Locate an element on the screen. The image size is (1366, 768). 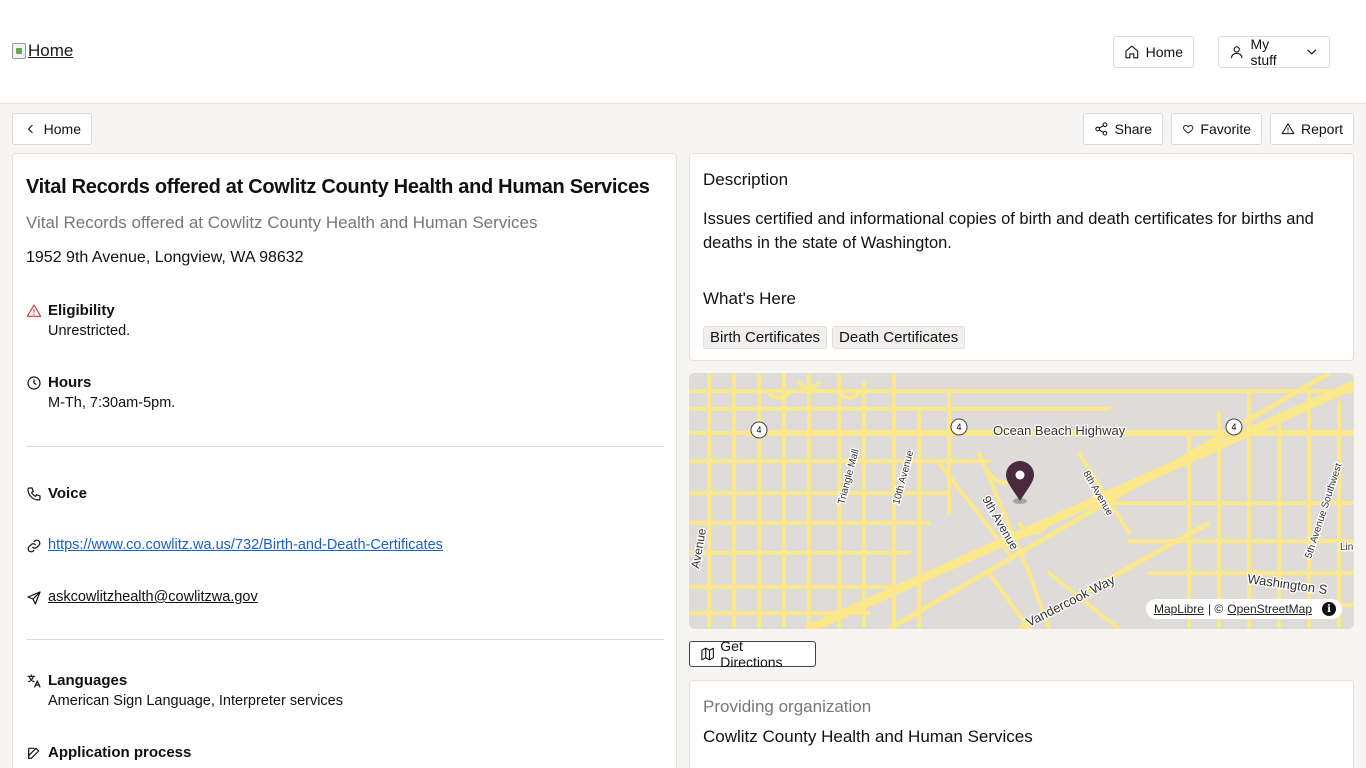
home-logo-link: Home is located at coordinates (42, 51).